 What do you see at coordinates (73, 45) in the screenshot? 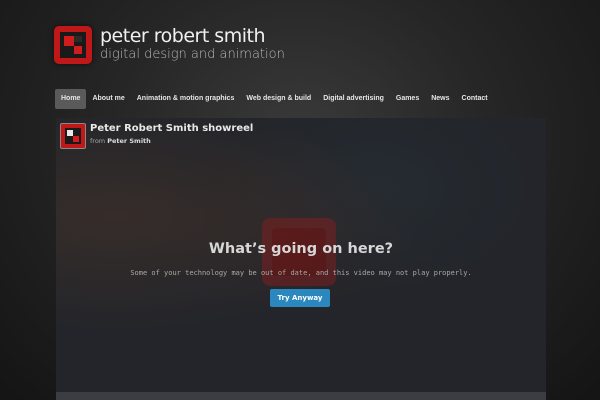
I see `red-pixel-logo-icon` at bounding box center [73, 45].